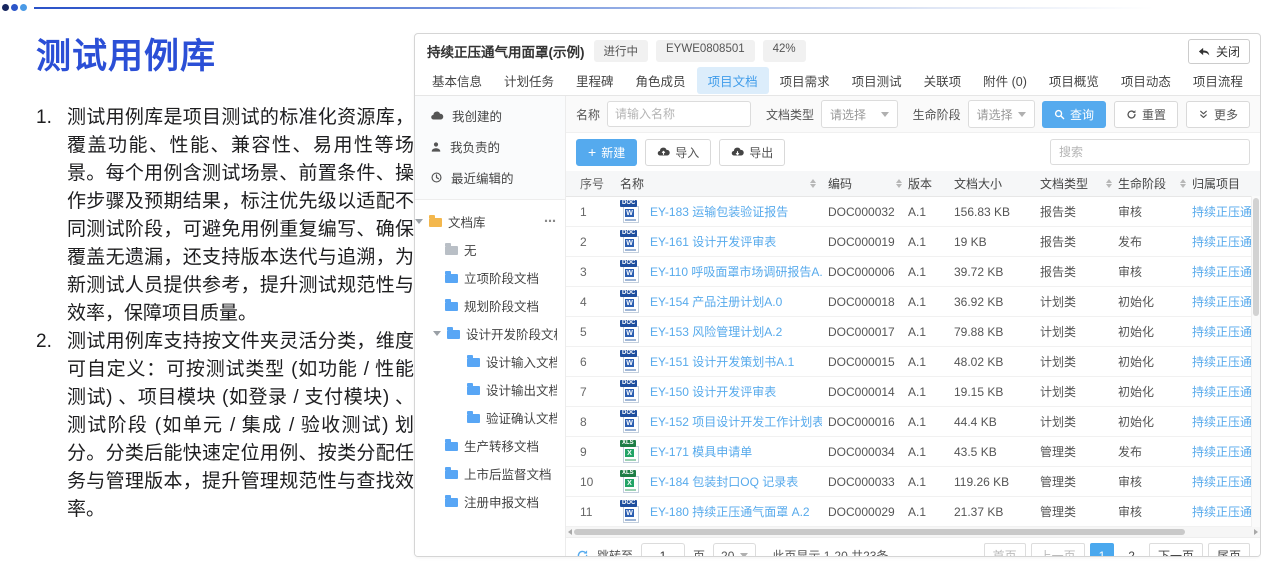 The width and height of the screenshot is (1261, 574). Describe the element at coordinates (1256, 532) in the screenshot. I see `scroll-right-arrow-icon` at that location.